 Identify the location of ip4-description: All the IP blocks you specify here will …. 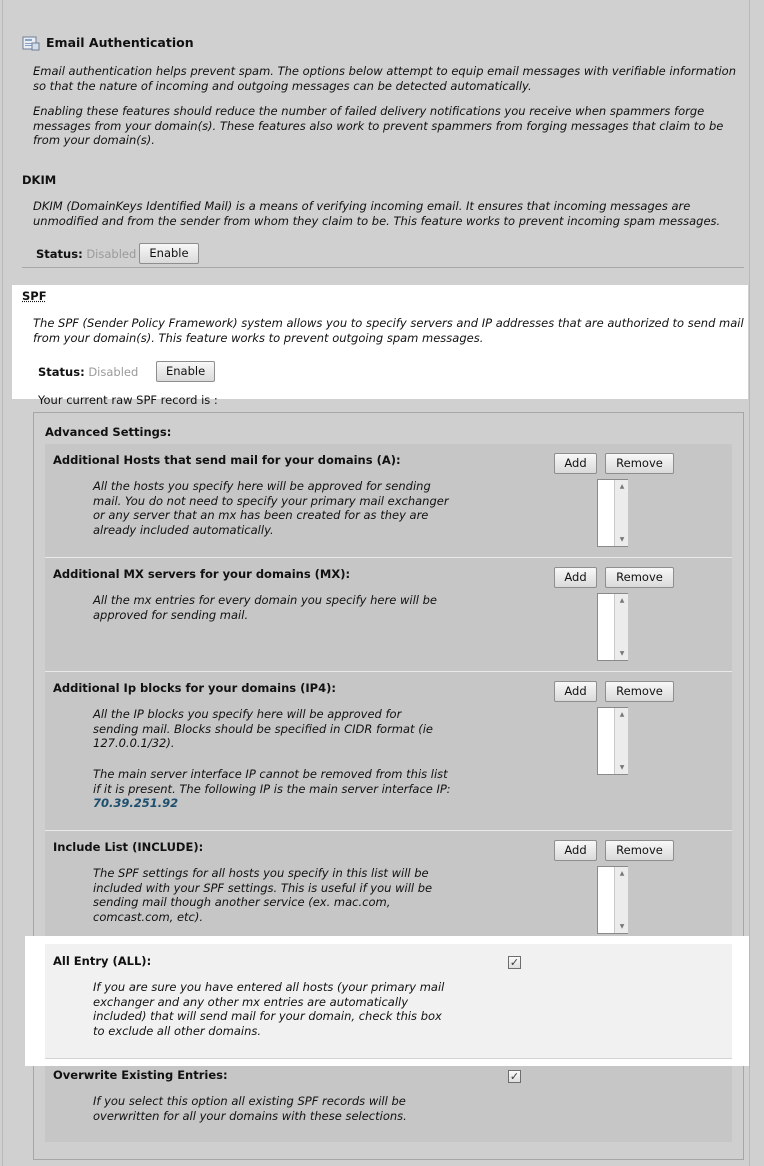
(263, 728).